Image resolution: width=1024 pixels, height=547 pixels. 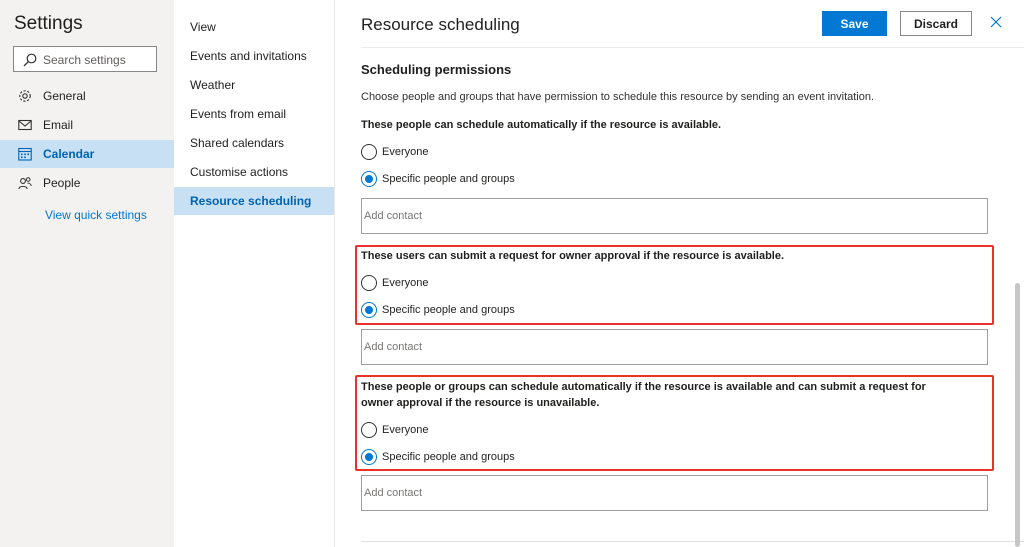 I want to click on category-label: Weather, so click(x=213, y=85).